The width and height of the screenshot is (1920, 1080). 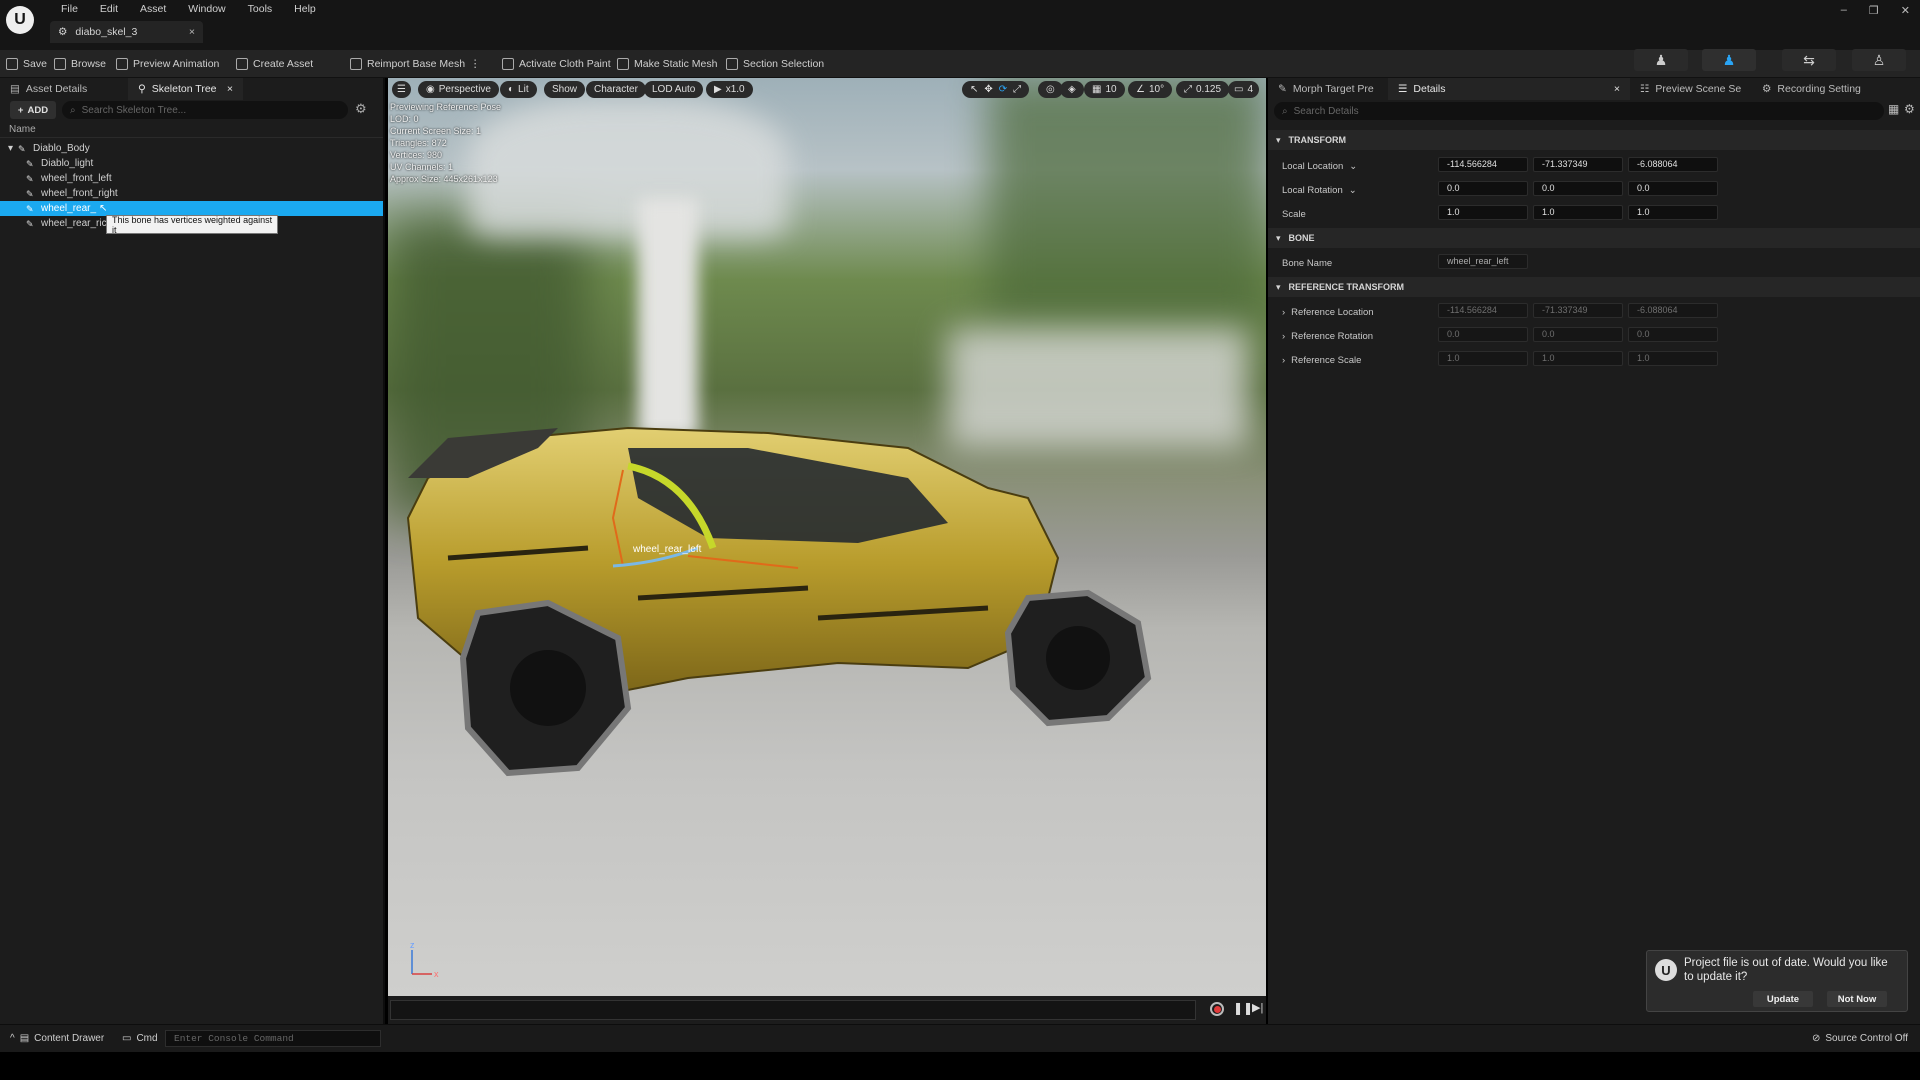 What do you see at coordinates (1673, 212) in the screenshot?
I see `scale-z: 1.0` at bounding box center [1673, 212].